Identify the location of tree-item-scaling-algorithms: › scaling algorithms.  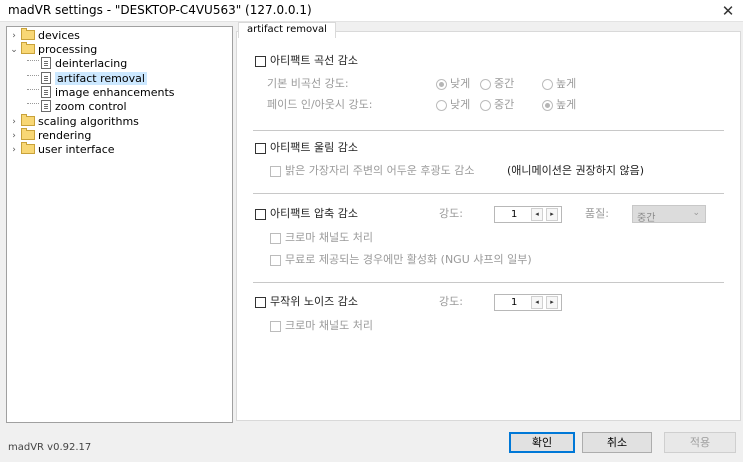
(74, 121).